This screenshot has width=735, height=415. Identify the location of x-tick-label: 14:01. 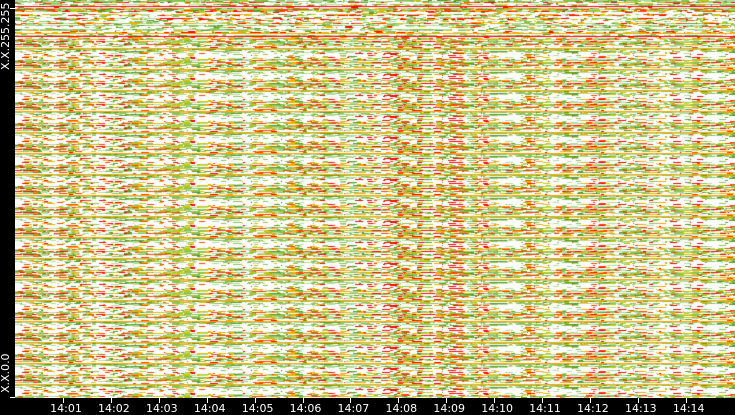
(66, 408).